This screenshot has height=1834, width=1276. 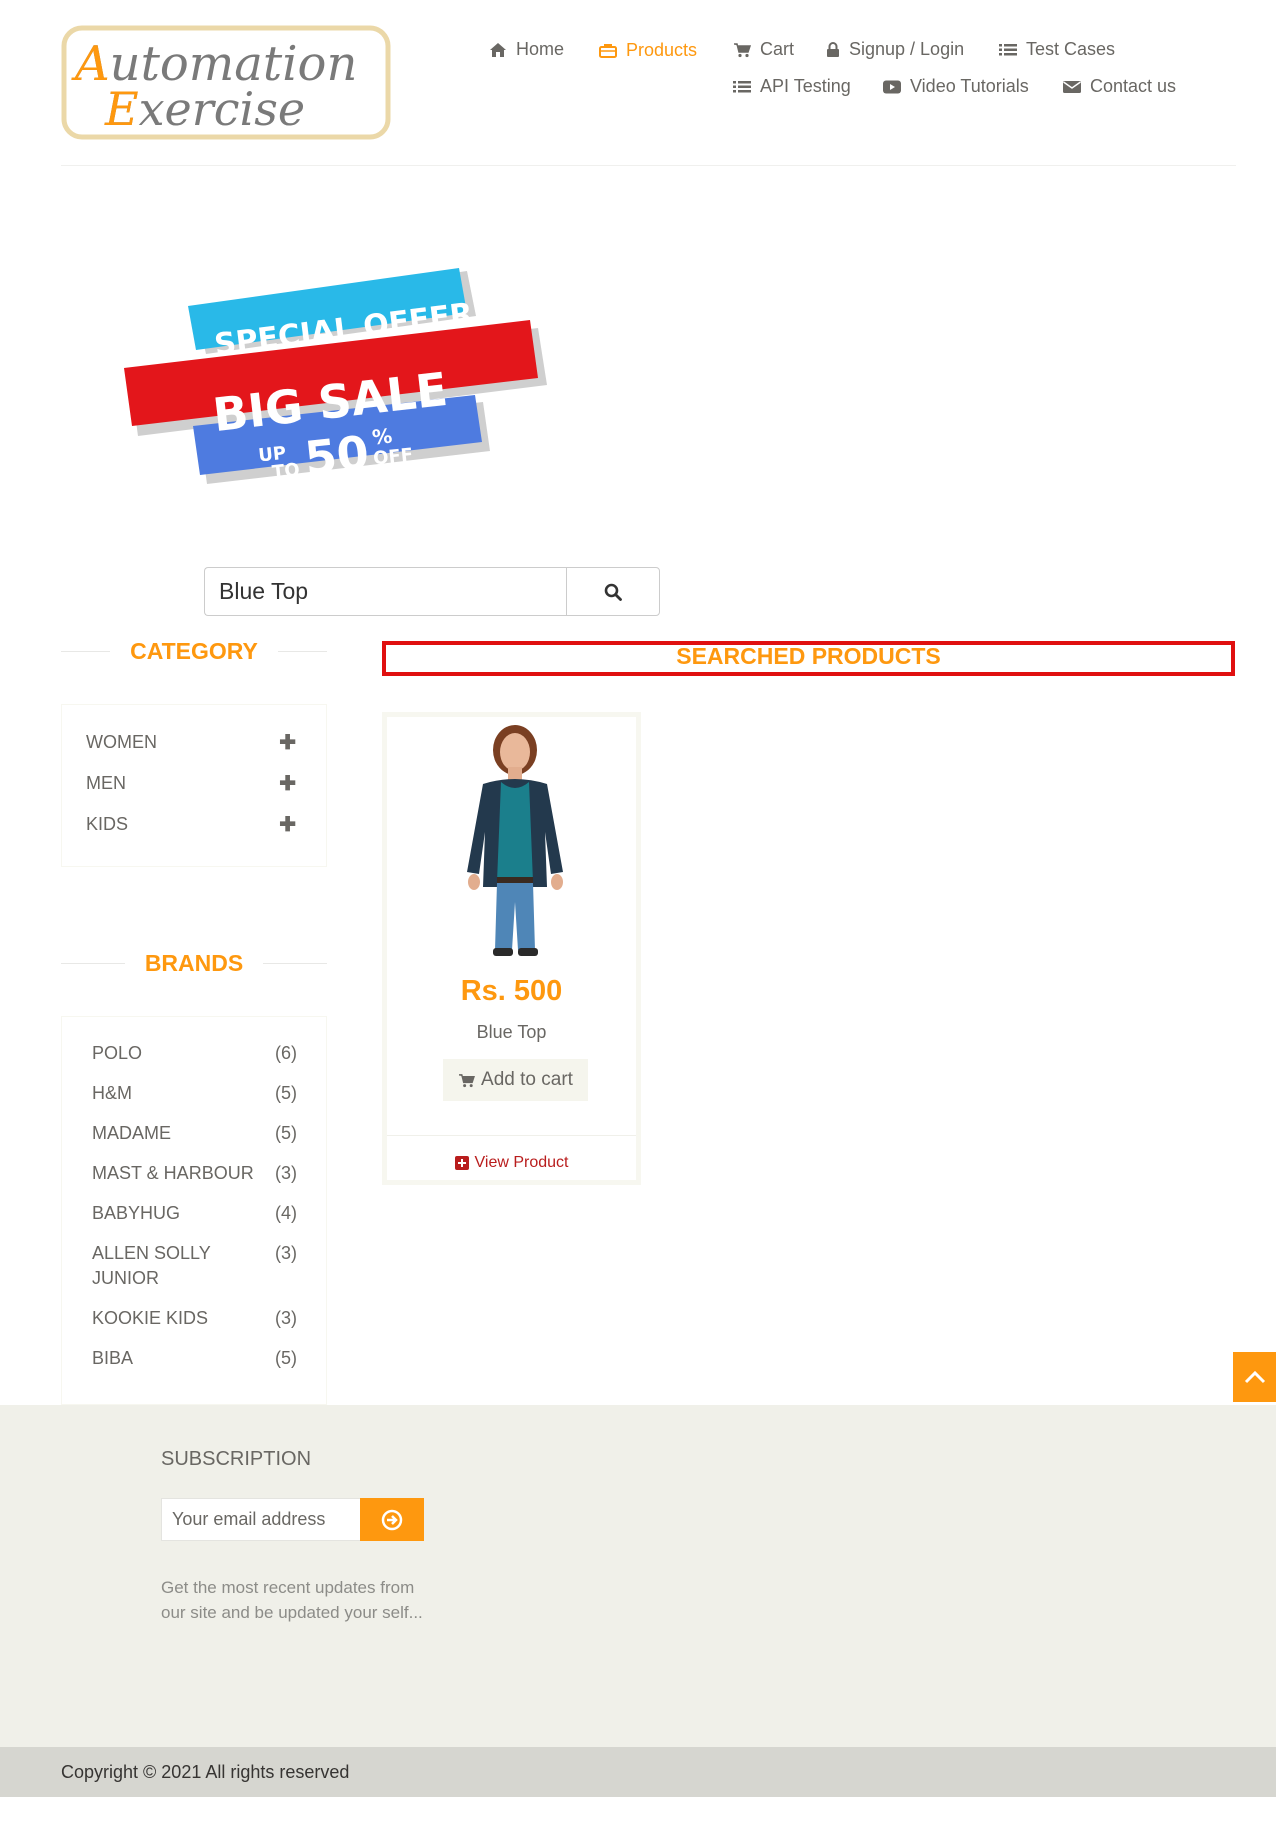 I want to click on banner-percent-sign: %, so click(x=382, y=437).